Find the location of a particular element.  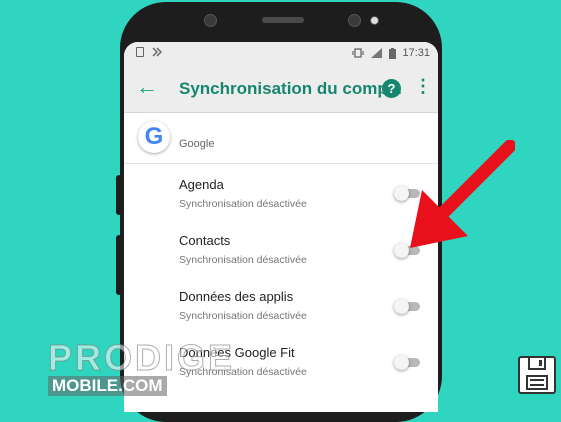

volume-button is located at coordinates (119, 195).